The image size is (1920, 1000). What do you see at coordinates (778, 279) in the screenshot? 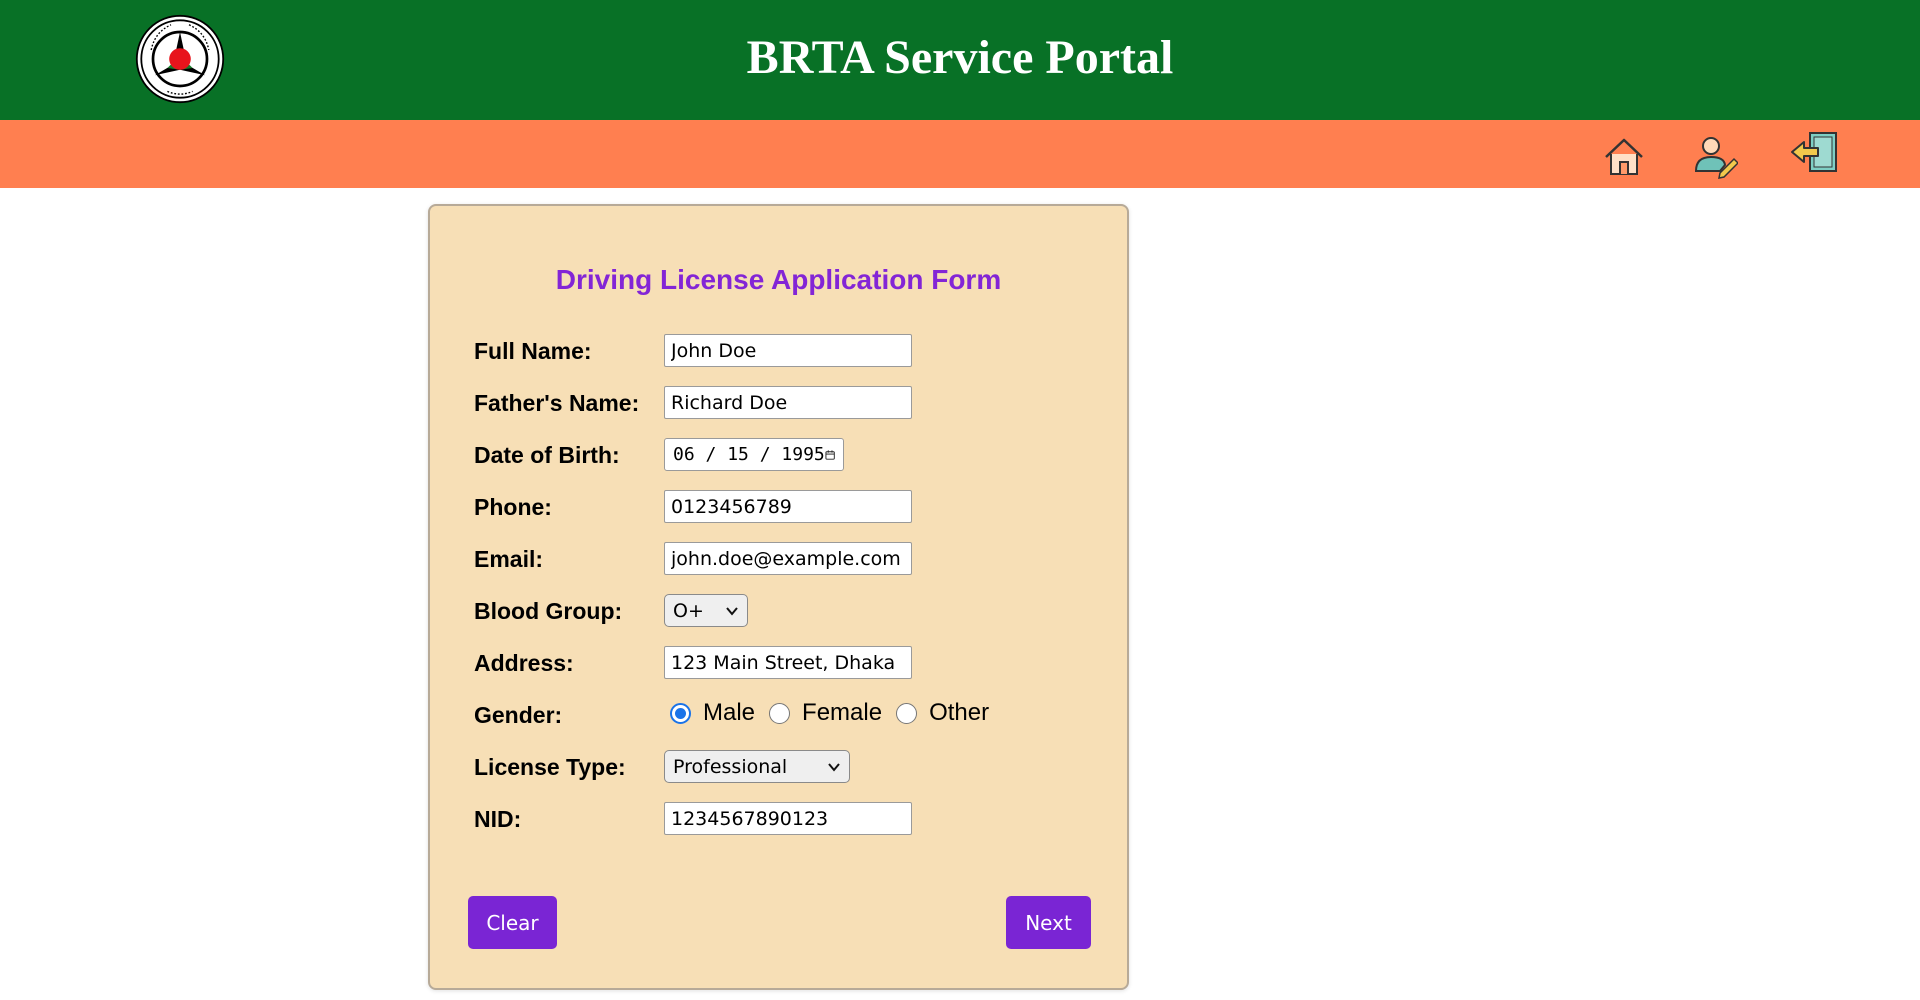
I see `form-title: Driving License Application Form` at bounding box center [778, 279].